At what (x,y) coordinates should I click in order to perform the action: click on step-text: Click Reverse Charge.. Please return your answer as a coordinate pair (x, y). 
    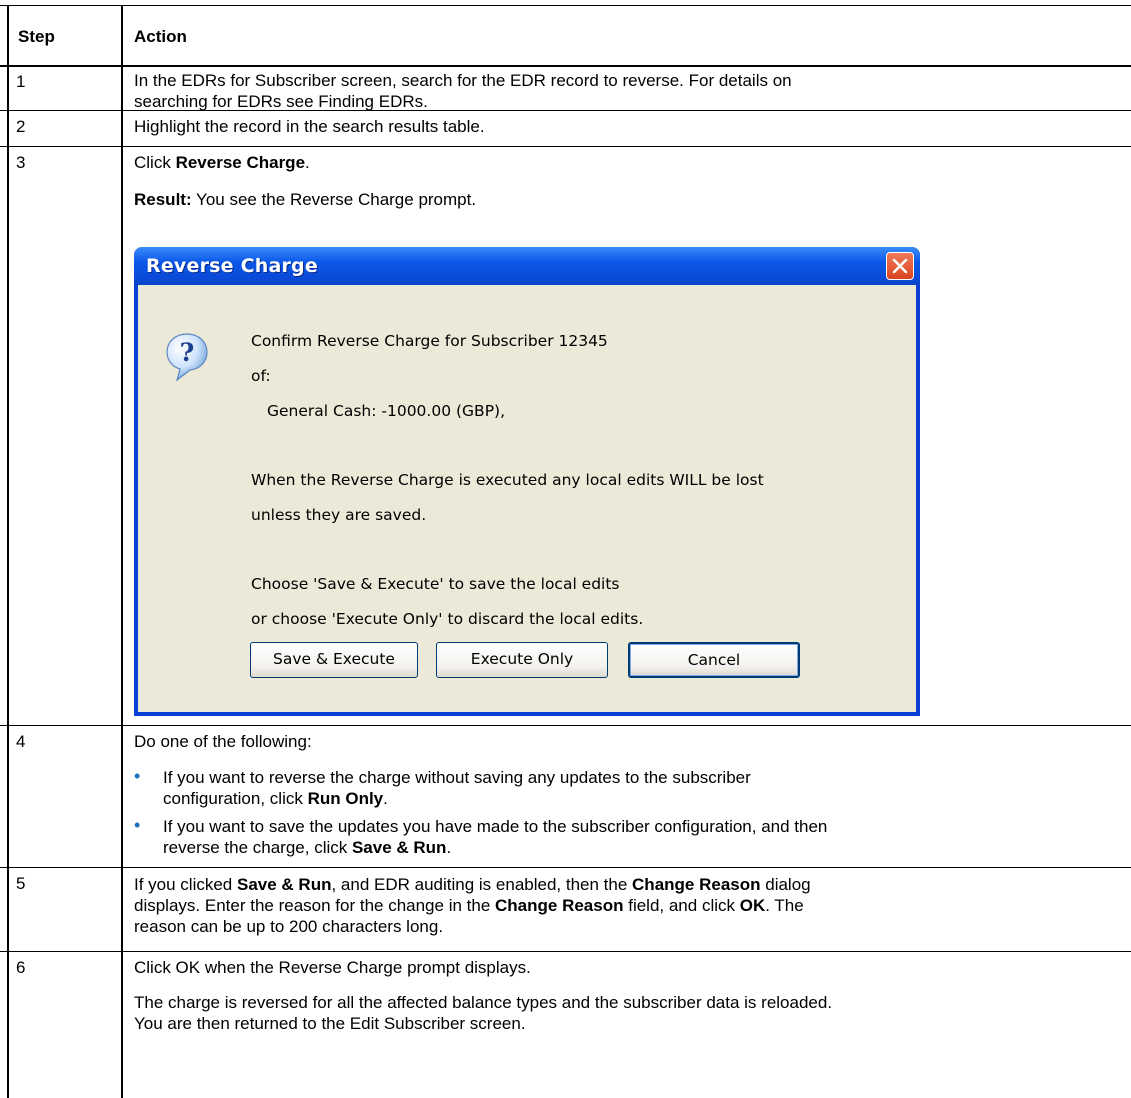
    Looking at the image, I should click on (222, 163).